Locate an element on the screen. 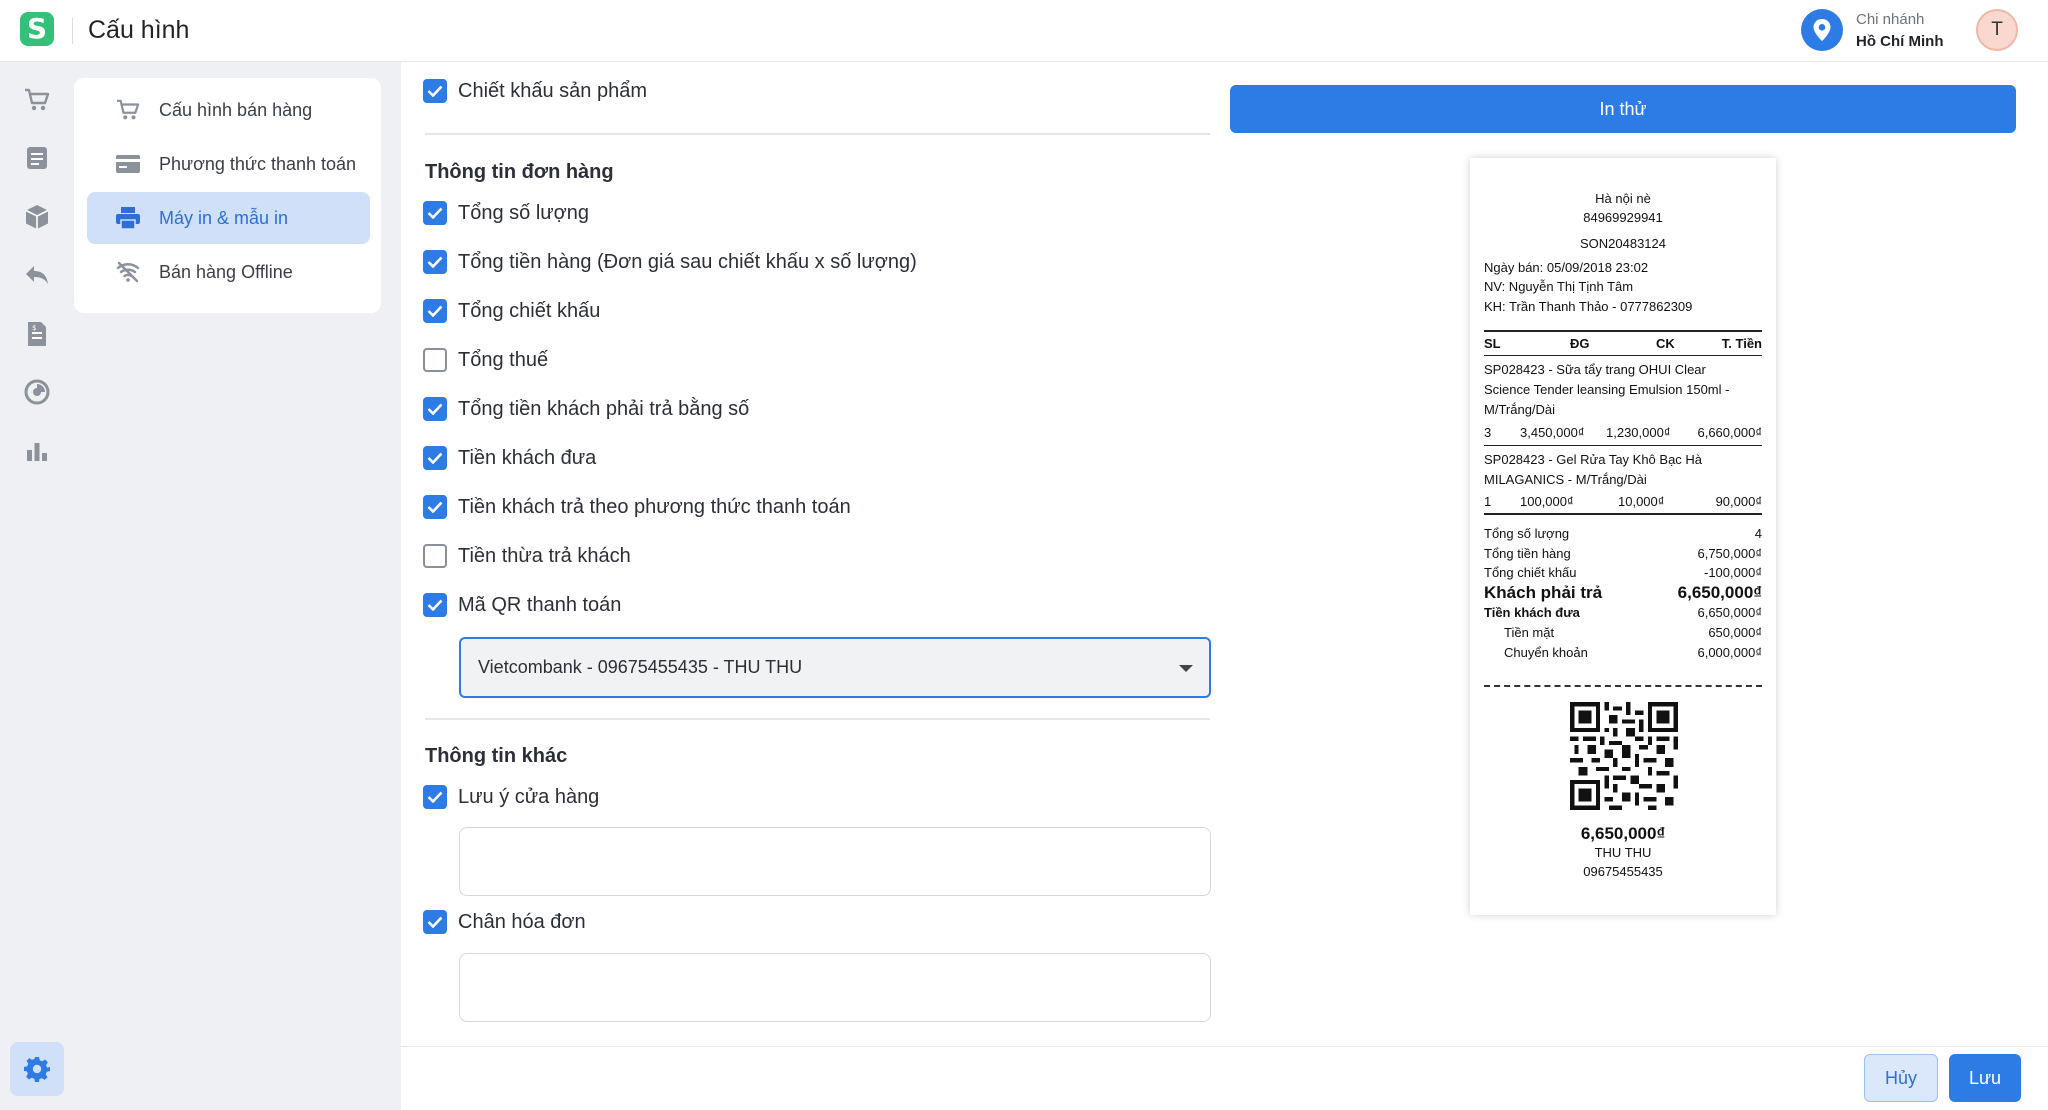 This screenshot has height=1110, width=2048. summary-label: Tổng số lượng is located at coordinates (1527, 533).